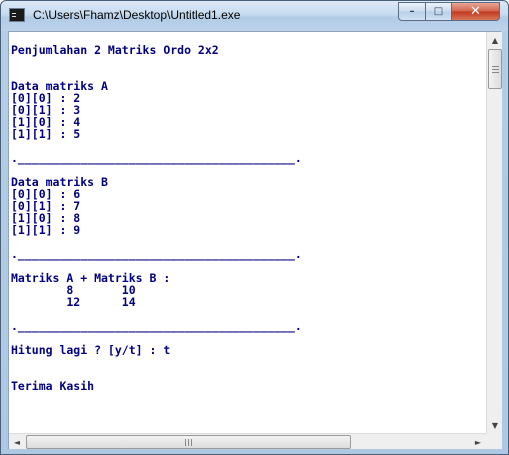 The width and height of the screenshot is (509, 455). Describe the element at coordinates (46, 218) in the screenshot. I see `console-line: [1][0] : 8` at that location.